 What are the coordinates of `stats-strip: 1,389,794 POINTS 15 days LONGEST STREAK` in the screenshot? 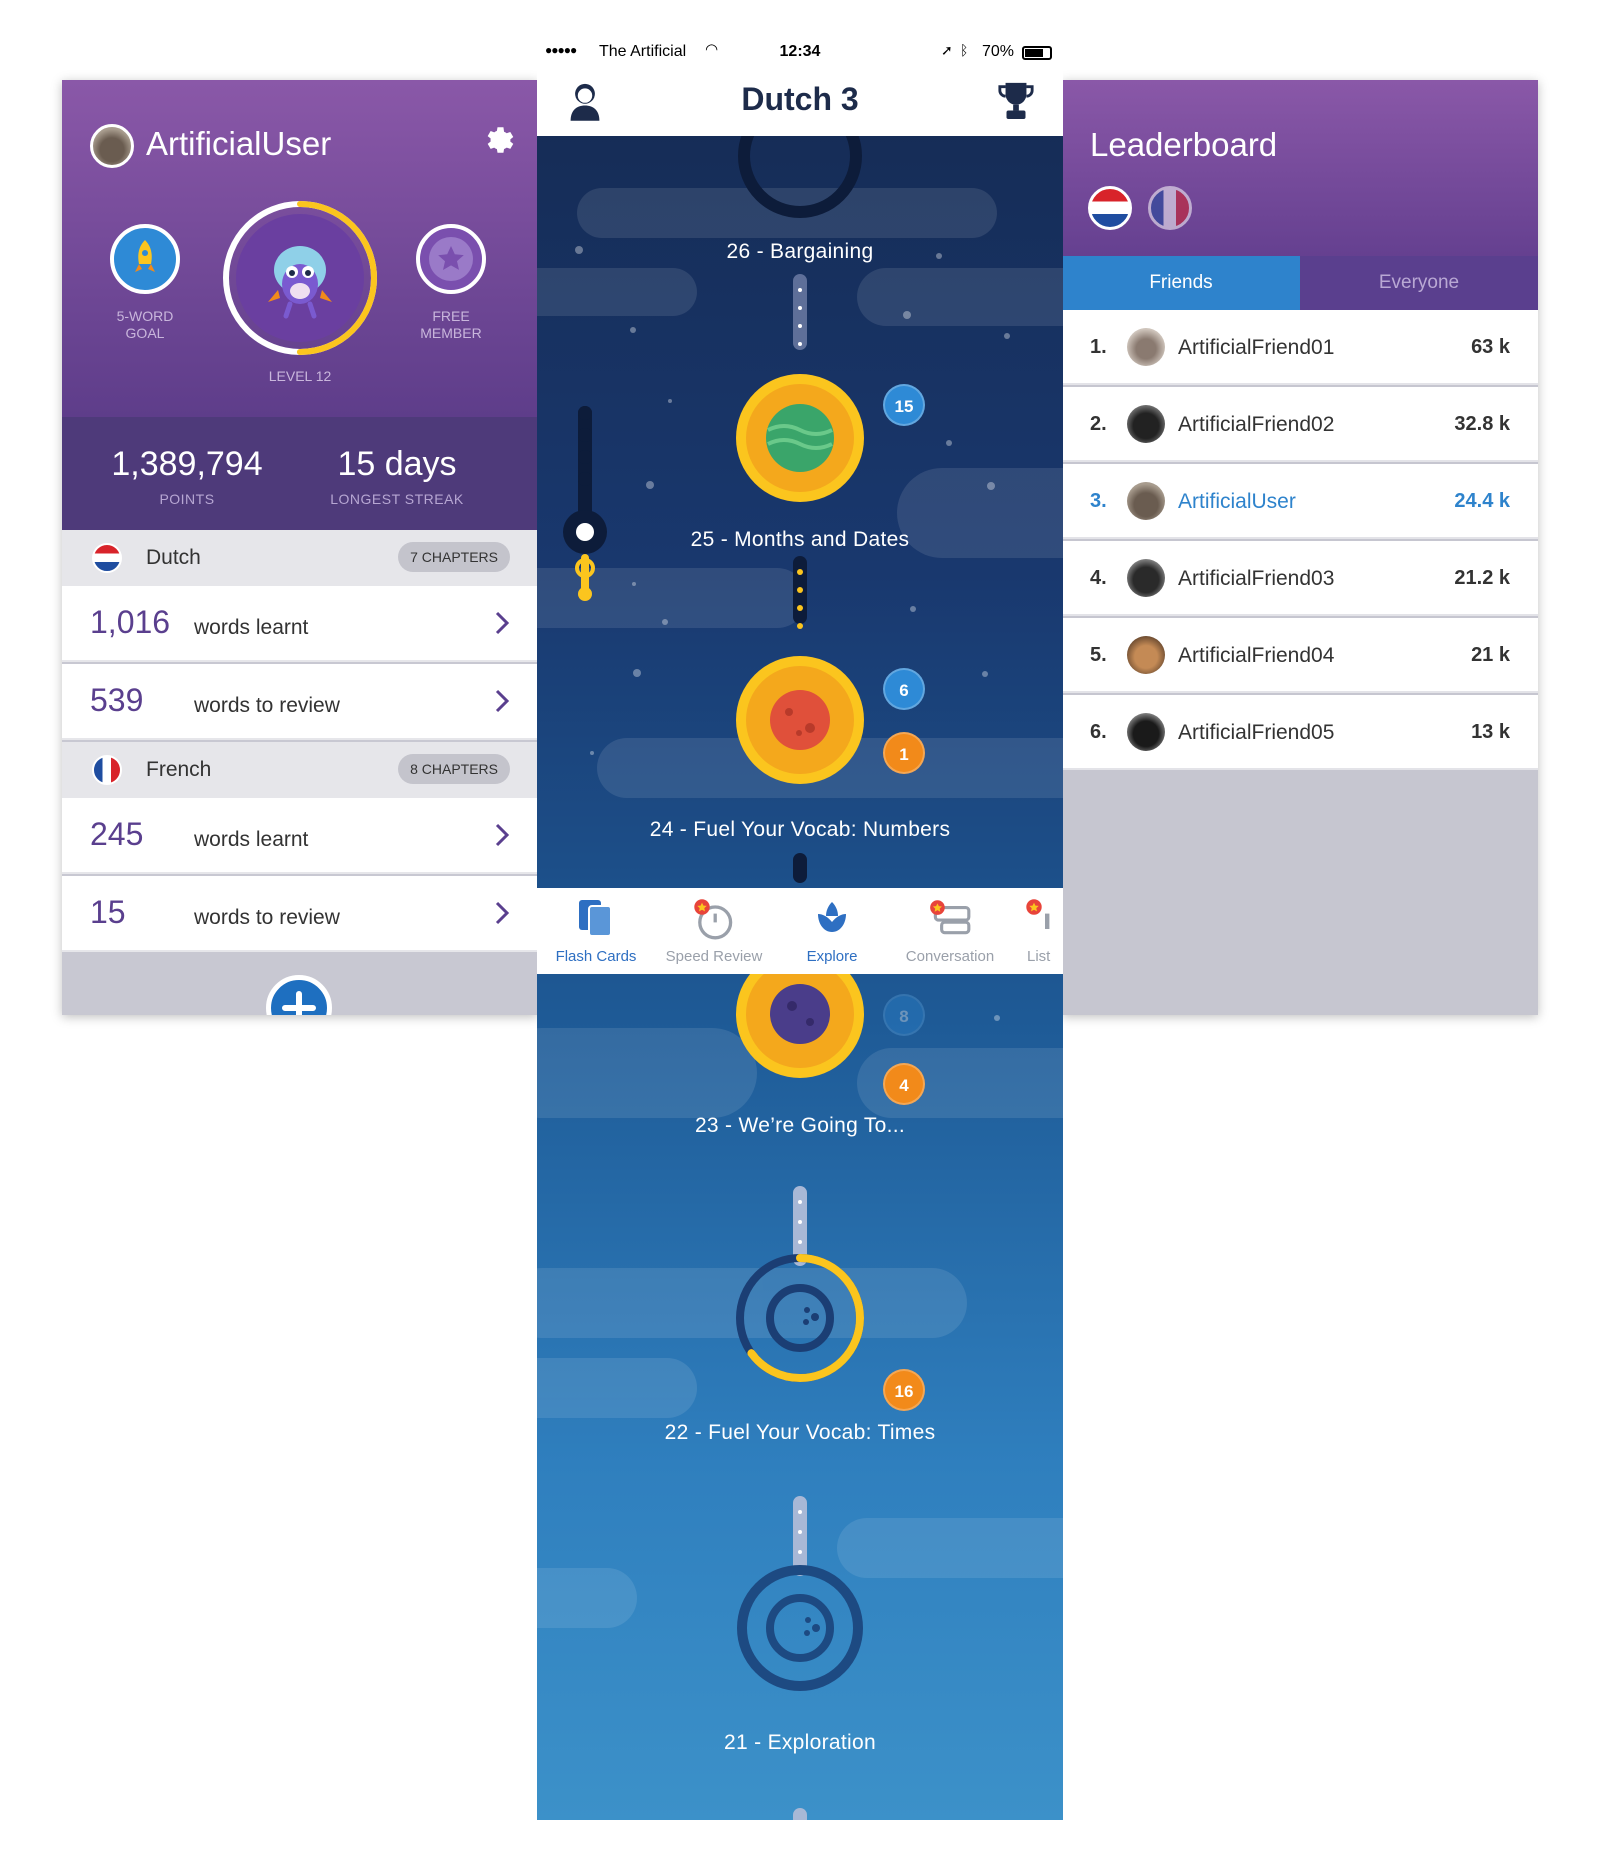 It's located at (300, 473).